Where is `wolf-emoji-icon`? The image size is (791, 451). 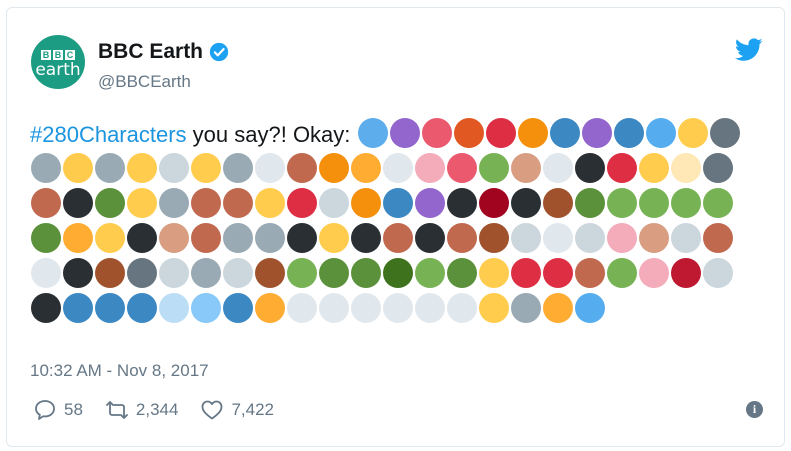
wolf-emoji-icon is located at coordinates (174, 203).